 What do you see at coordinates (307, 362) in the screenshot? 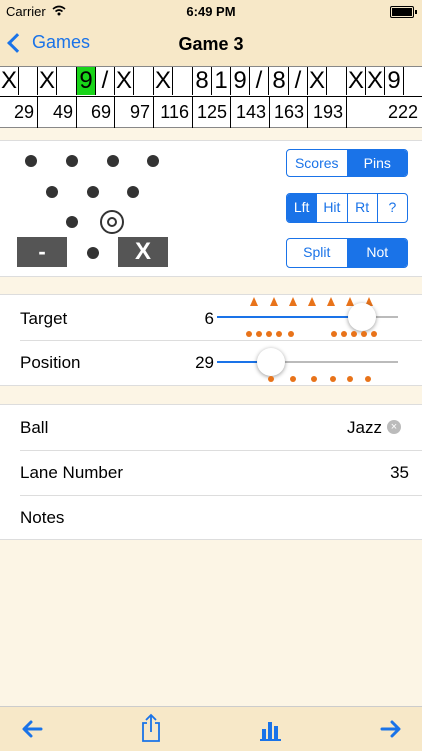
I see `position-slider-track` at bounding box center [307, 362].